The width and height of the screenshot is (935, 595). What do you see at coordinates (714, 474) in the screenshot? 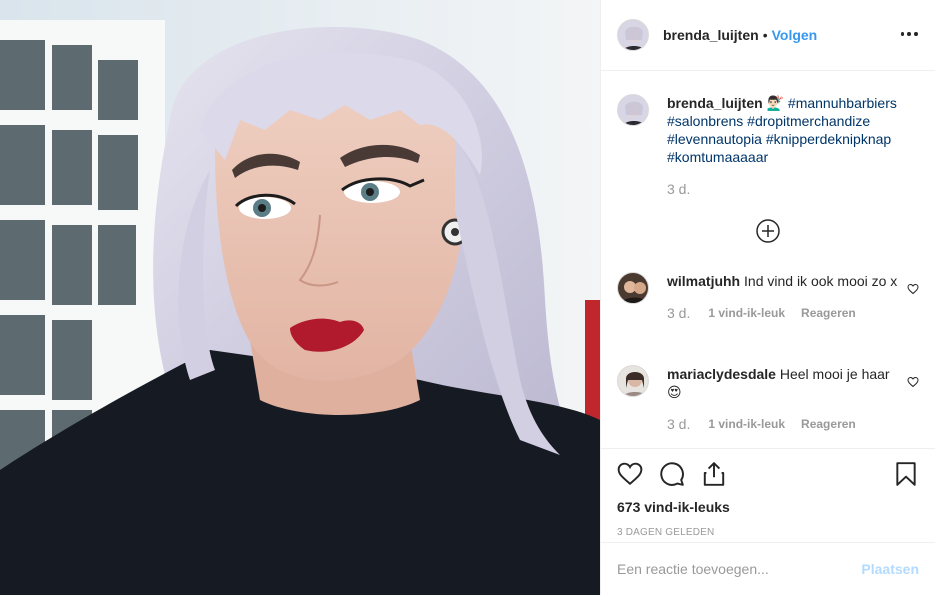
I see `share-icon` at bounding box center [714, 474].